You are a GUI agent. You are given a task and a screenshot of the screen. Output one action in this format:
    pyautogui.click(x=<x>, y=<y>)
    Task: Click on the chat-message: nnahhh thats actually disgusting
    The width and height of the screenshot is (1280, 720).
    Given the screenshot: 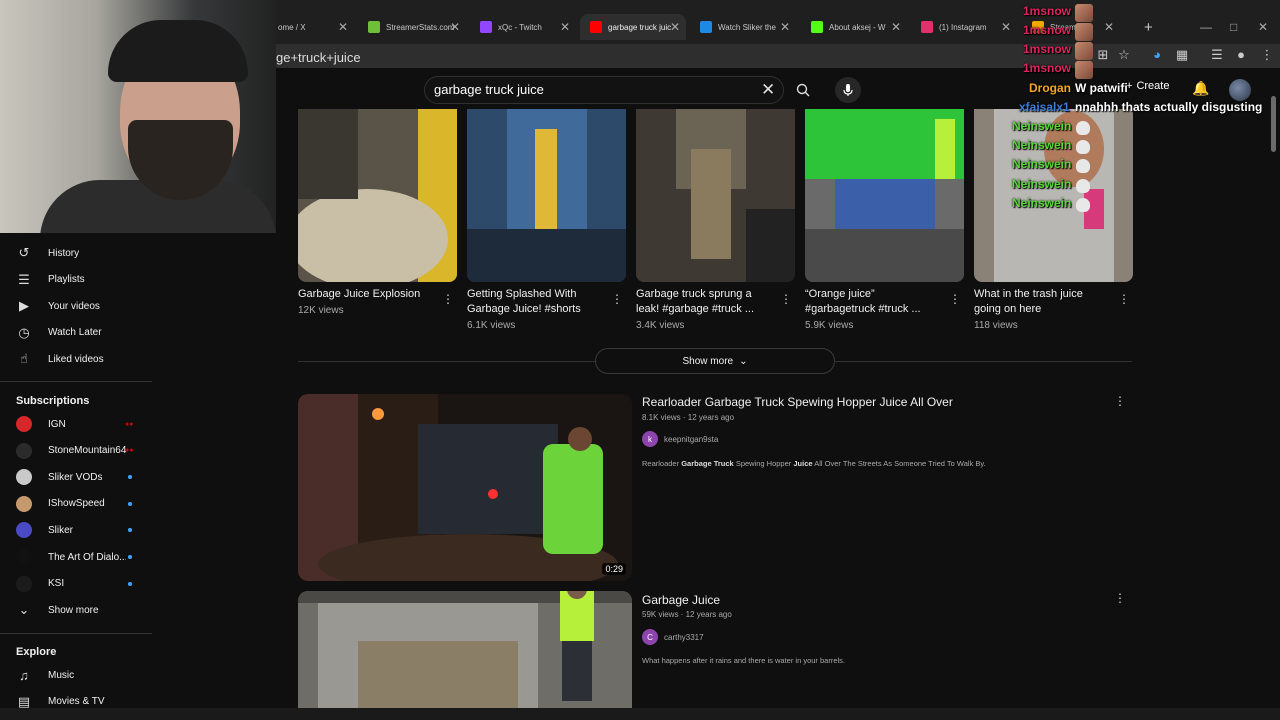 What is the action you would take?
    pyautogui.click(x=1169, y=107)
    